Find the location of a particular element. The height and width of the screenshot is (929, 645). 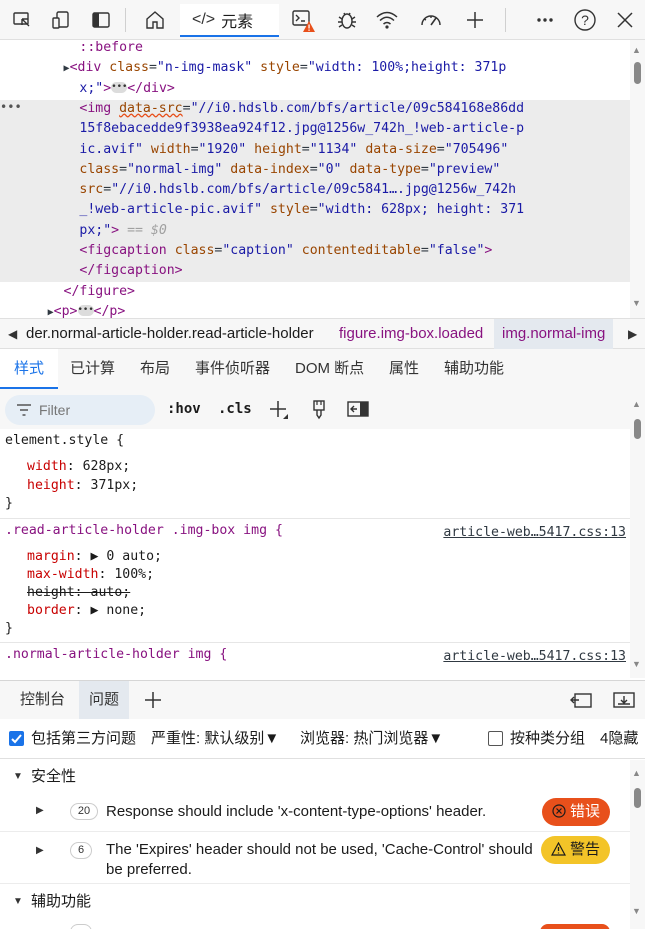

add-drawer-tab-icon is located at coordinates (153, 701).